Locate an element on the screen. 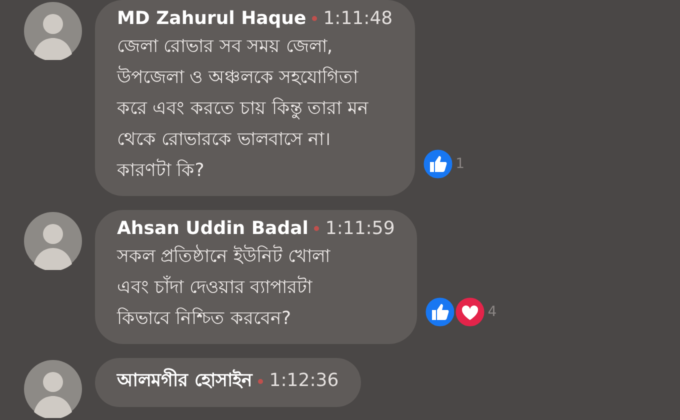 This screenshot has height=420, width=680. author-name: Ahsan Uddin Badal is located at coordinates (212, 228).